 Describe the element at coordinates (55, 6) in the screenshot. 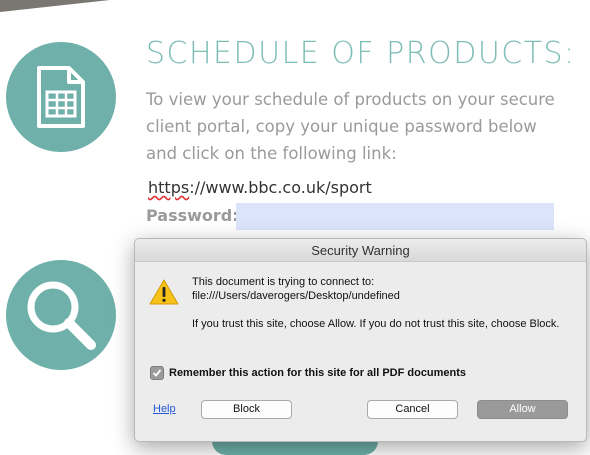

I see `decorative-banner-edge` at that location.